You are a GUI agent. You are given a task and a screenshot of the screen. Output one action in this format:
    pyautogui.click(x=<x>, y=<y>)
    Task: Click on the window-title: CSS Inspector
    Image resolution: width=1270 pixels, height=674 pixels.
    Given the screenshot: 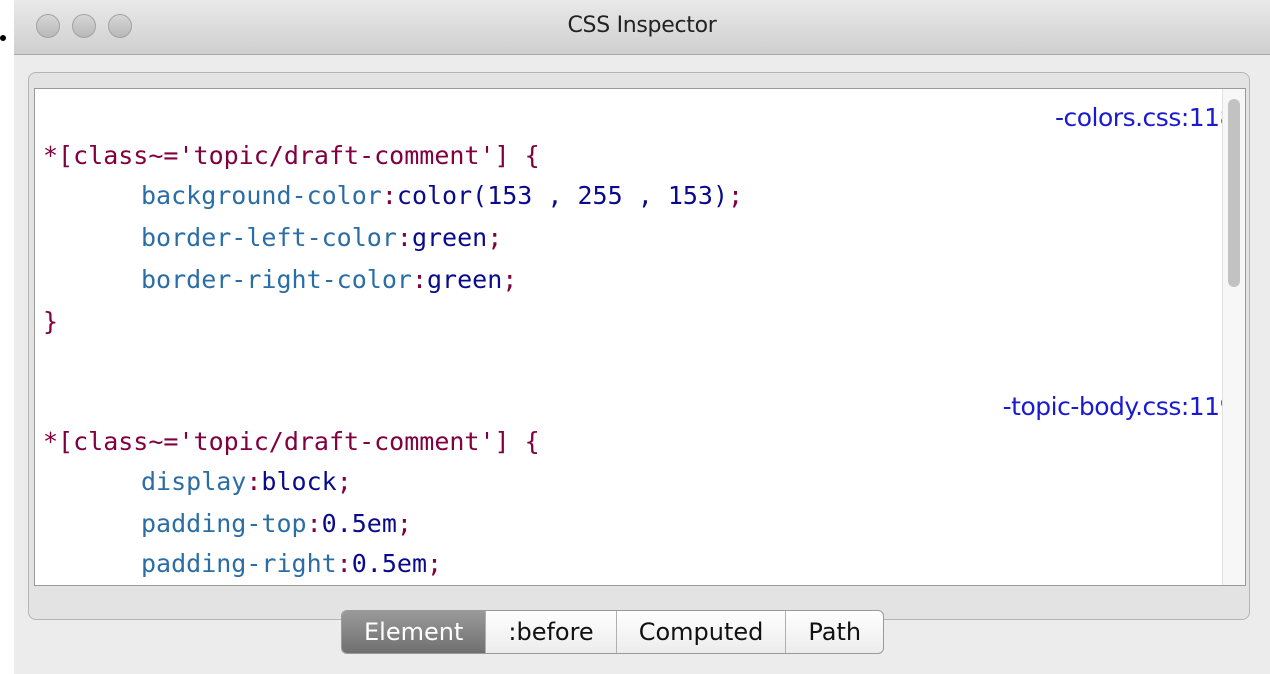 What is the action you would take?
    pyautogui.click(x=642, y=25)
    